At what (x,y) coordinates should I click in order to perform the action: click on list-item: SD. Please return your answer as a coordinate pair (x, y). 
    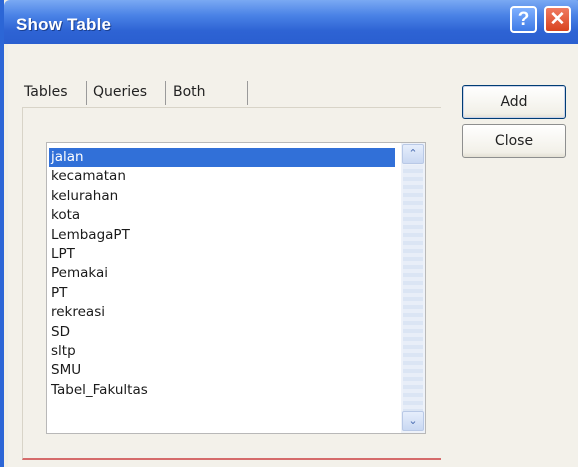
    Looking at the image, I should click on (60, 332).